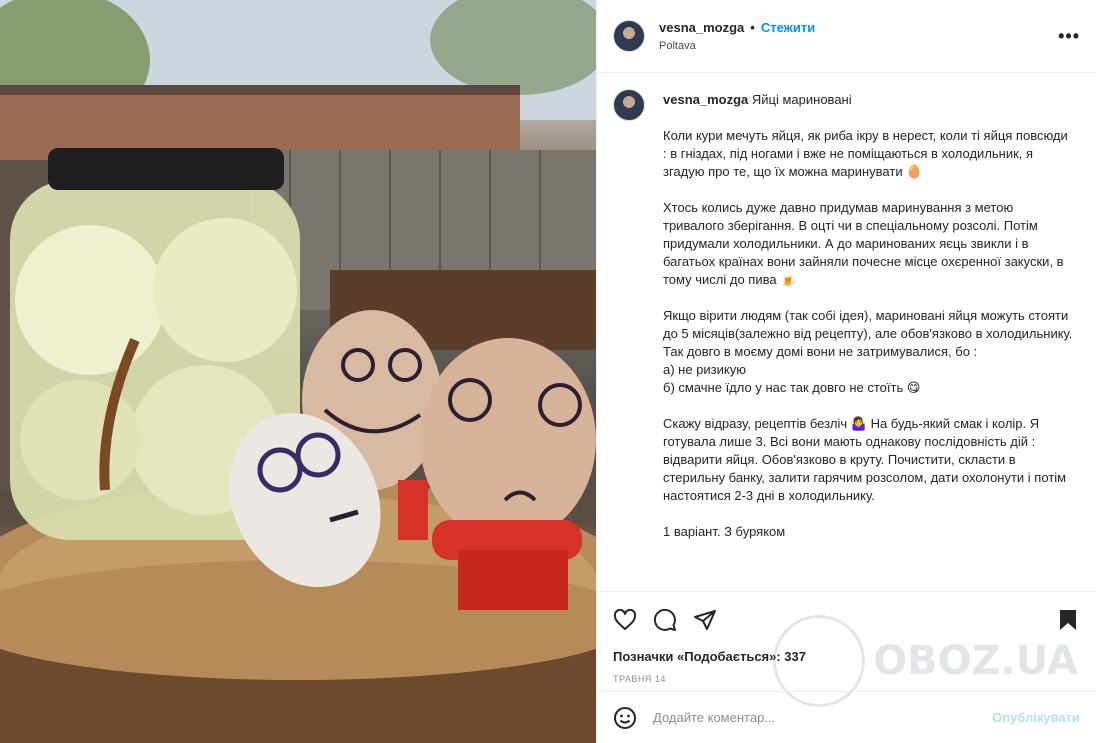 This screenshot has width=1096, height=743. What do you see at coordinates (823, 717) in the screenshot?
I see `comment-input` at bounding box center [823, 717].